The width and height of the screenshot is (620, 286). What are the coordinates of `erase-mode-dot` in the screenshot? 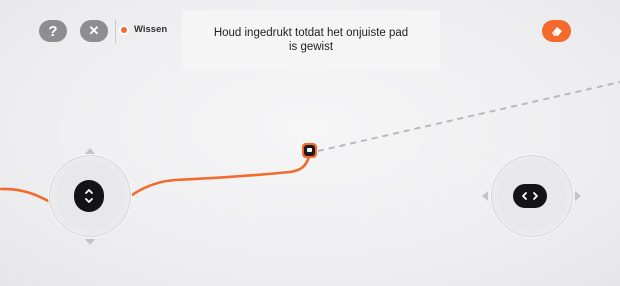 It's located at (124, 29).